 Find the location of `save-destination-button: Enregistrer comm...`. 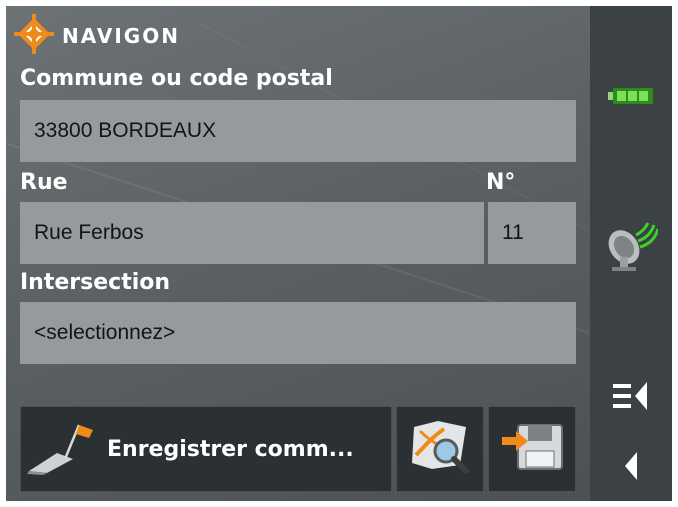

save-destination-button: Enregistrer comm... is located at coordinates (206, 449).